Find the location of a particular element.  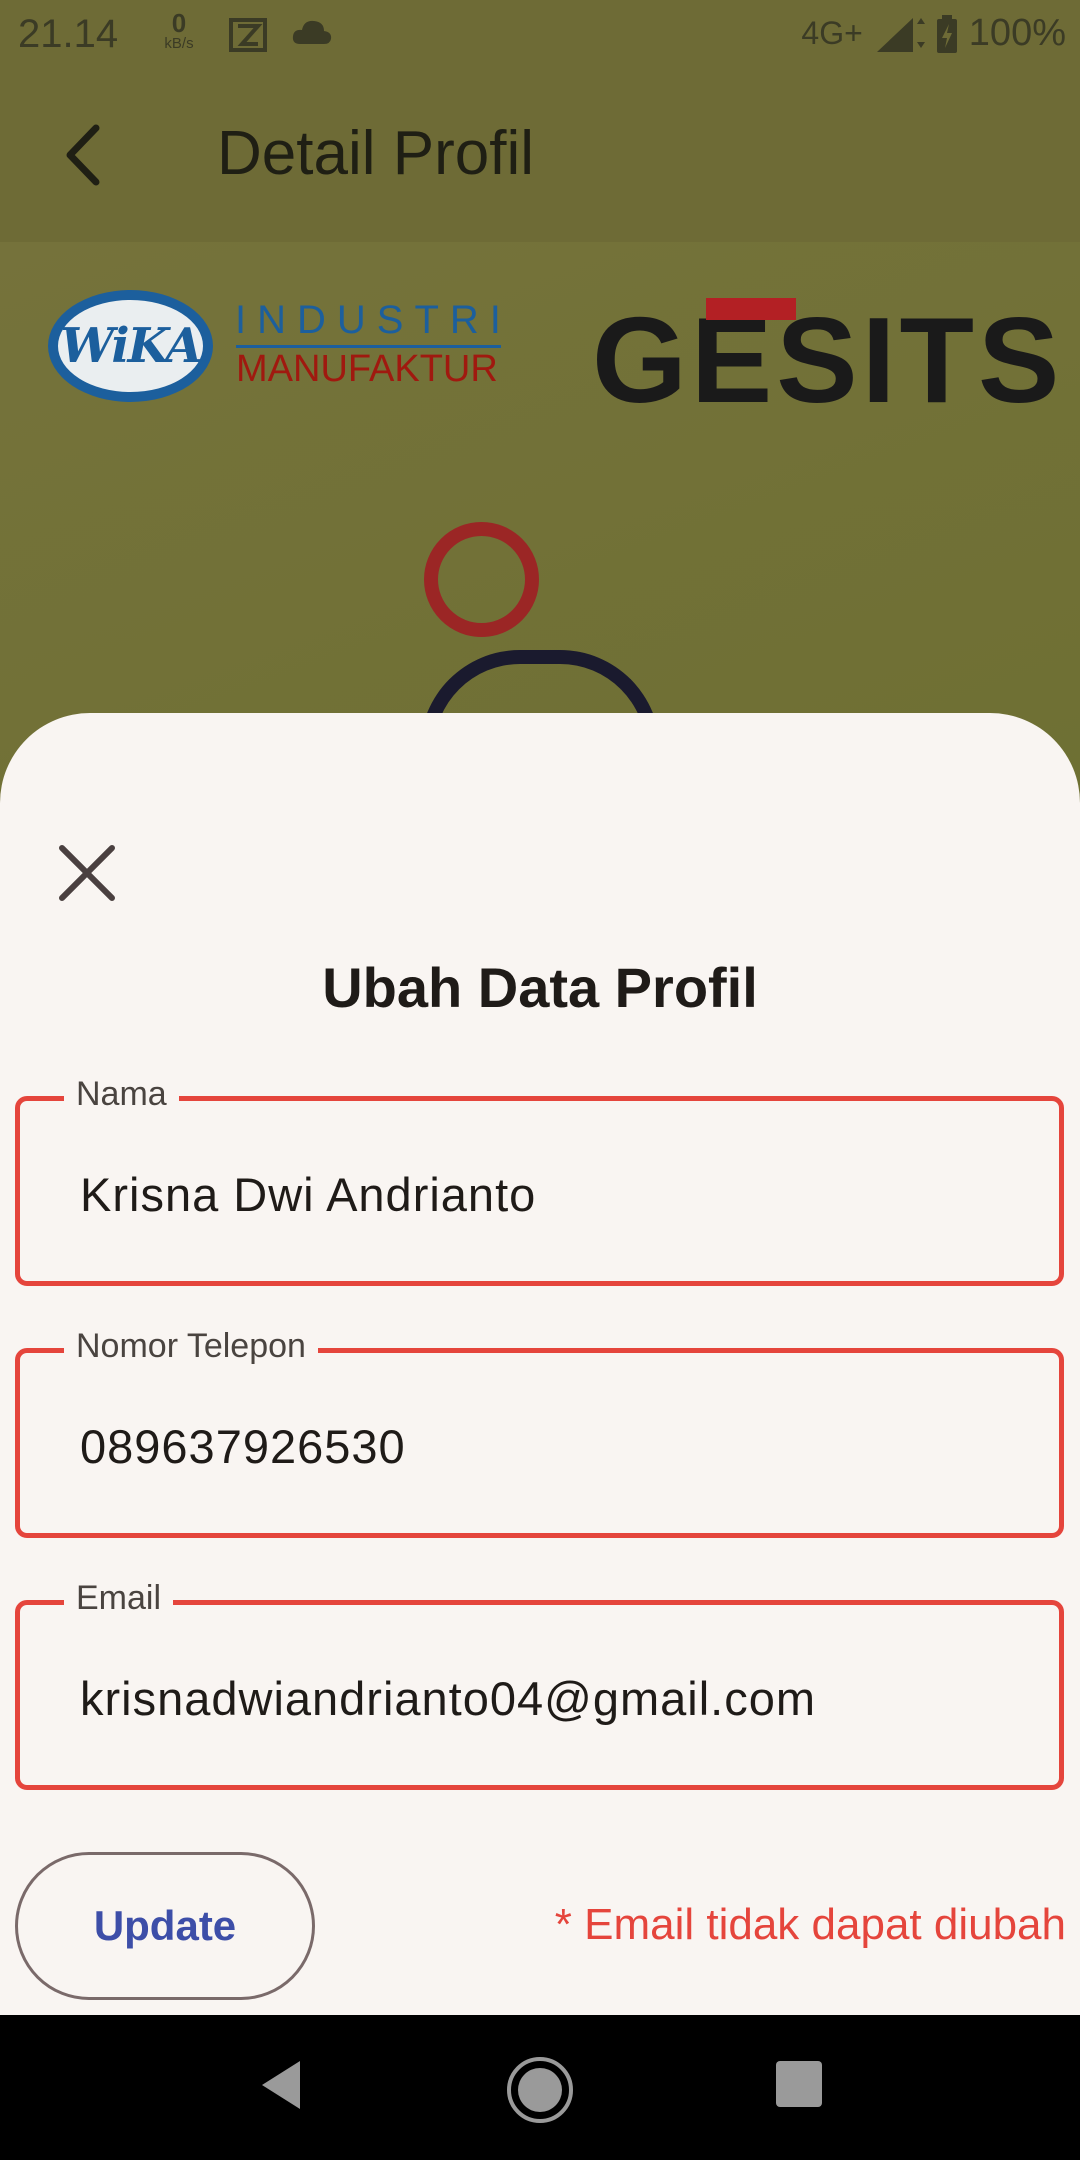

email-note: * Email tidak dapat diubah is located at coordinates (810, 1924).